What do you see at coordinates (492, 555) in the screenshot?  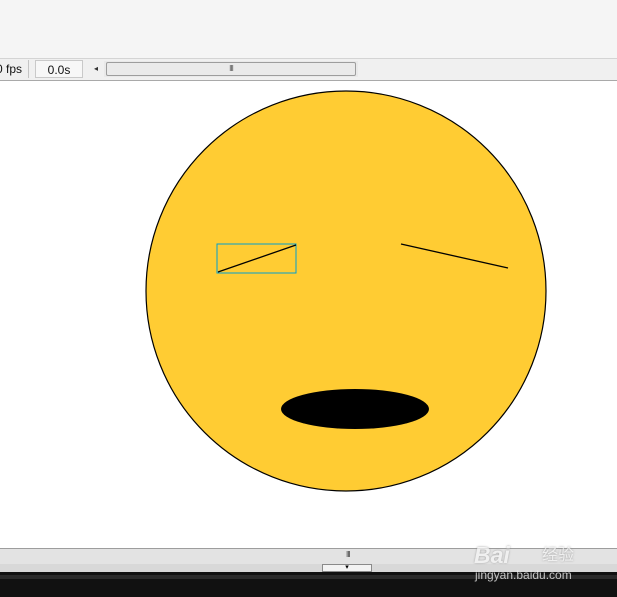 I see `watermark-logo: Bai` at bounding box center [492, 555].